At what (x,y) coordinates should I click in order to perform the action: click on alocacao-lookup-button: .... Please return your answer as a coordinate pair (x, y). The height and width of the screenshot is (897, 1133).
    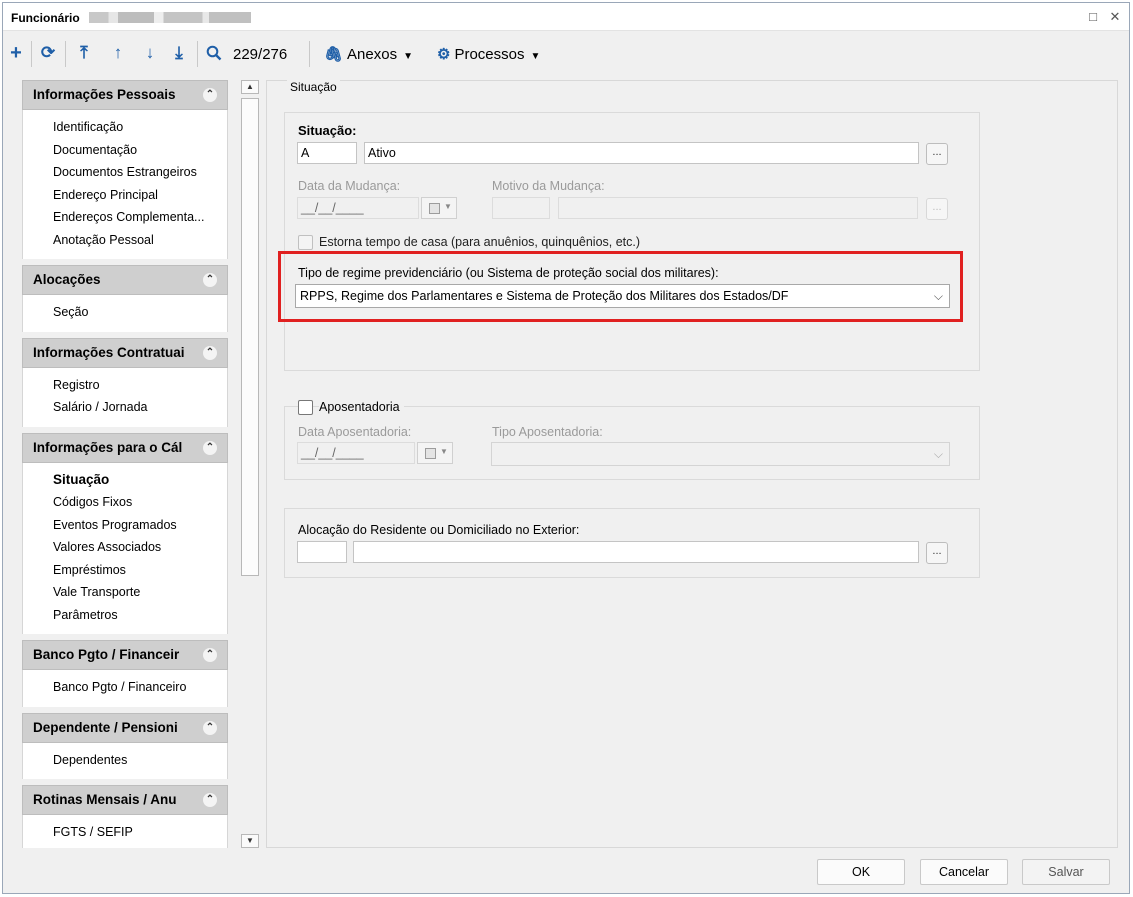
    Looking at the image, I should click on (937, 553).